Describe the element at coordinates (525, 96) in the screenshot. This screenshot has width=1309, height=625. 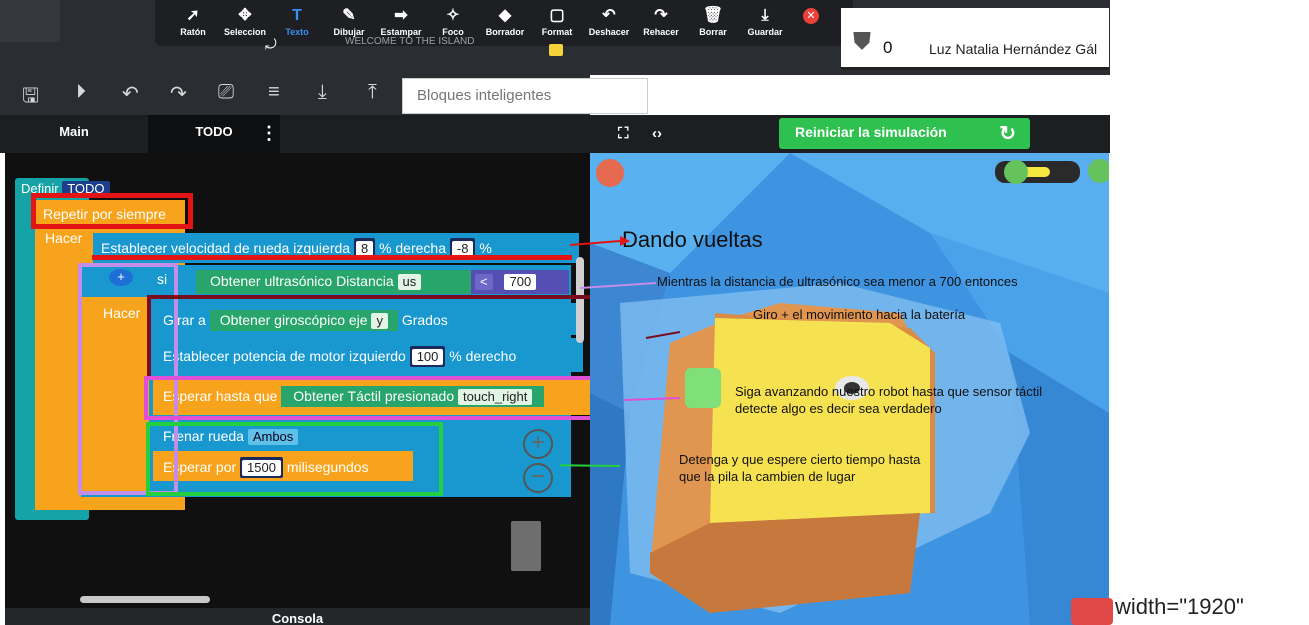
I see `smart-blocks-search: Bloques inteligentes` at that location.